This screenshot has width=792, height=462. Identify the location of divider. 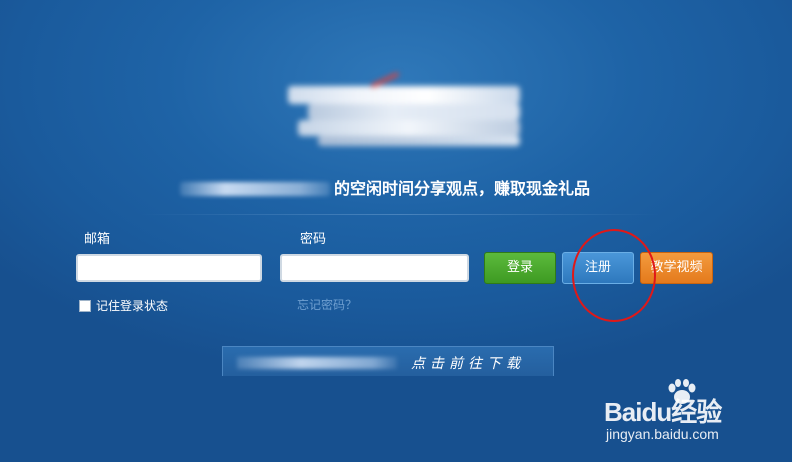
(400, 214).